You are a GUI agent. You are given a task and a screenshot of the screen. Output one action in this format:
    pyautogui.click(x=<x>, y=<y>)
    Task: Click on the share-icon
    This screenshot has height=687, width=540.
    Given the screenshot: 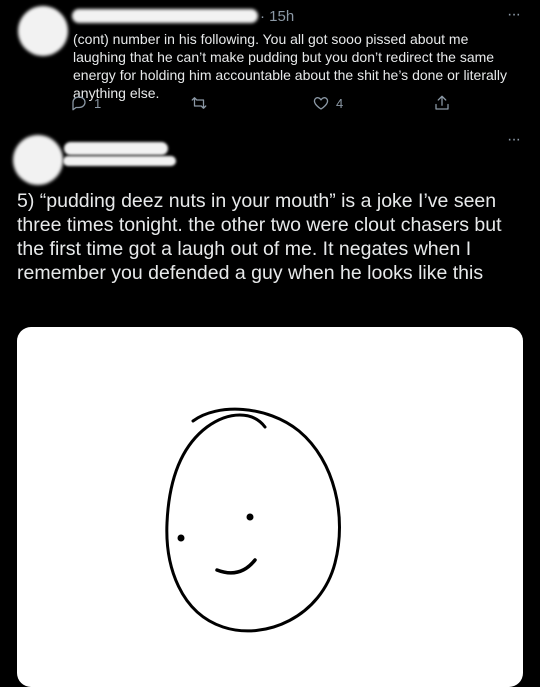 What is the action you would take?
    pyautogui.click(x=442, y=102)
    